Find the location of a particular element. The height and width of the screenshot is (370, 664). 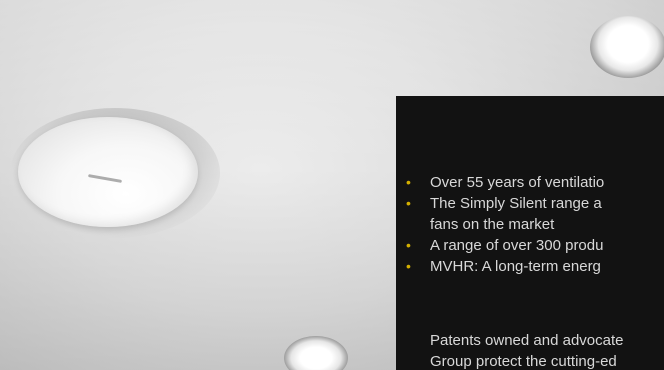

downlight-icon is located at coordinates (627, 47).